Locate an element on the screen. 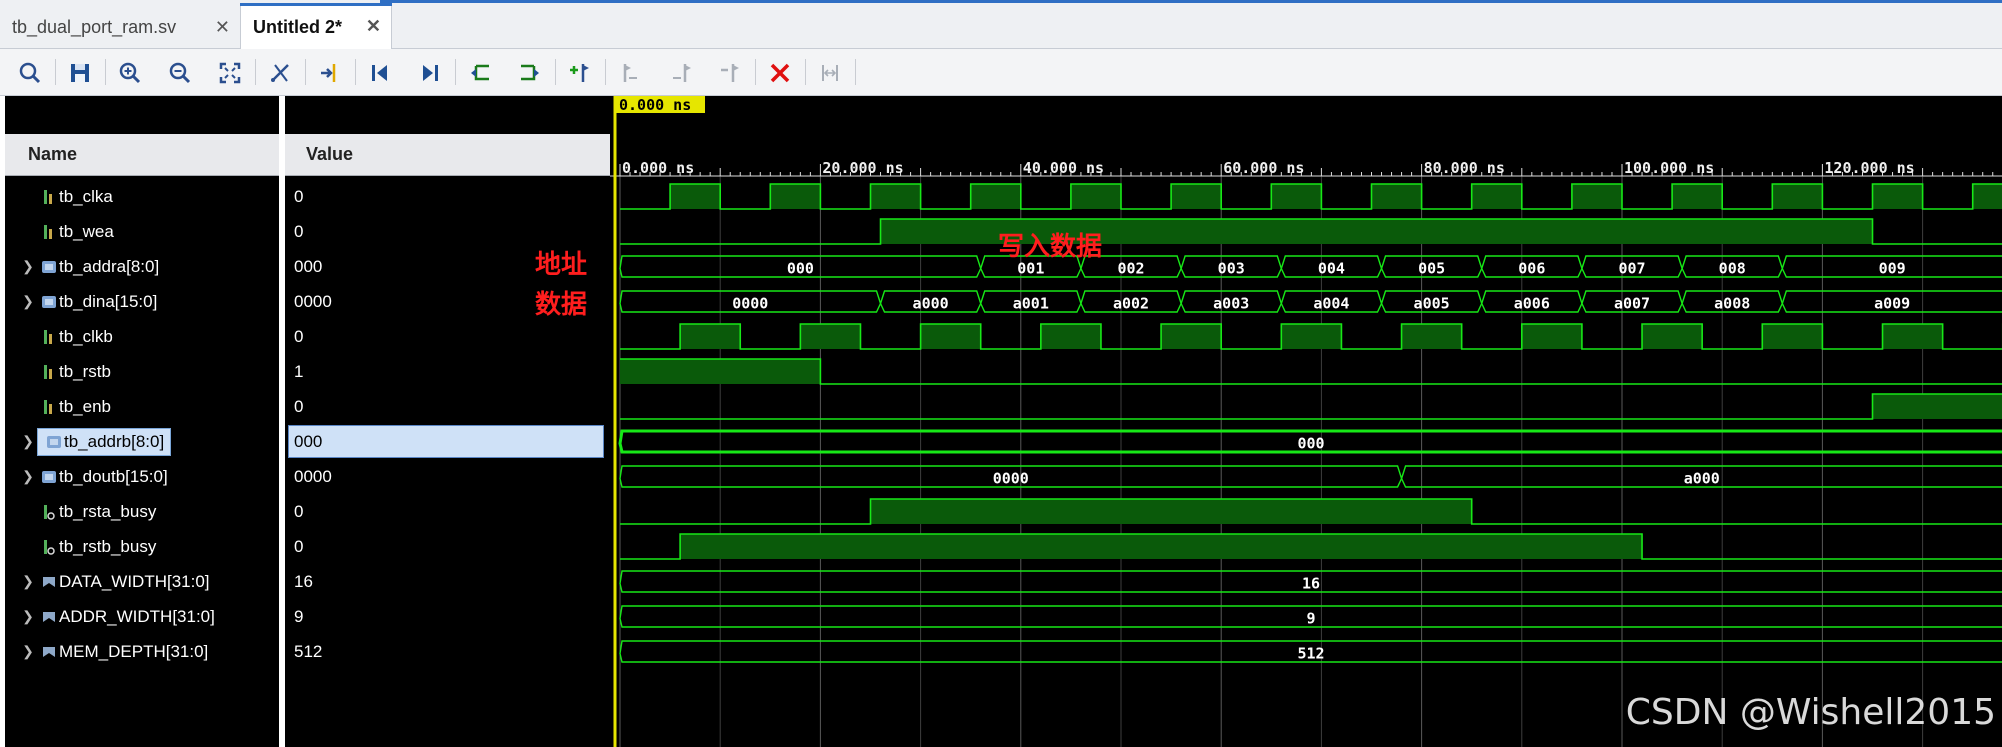 Image resolution: width=2002 pixels, height=747 pixels. signal-value-row: 000 is located at coordinates (447, 441).